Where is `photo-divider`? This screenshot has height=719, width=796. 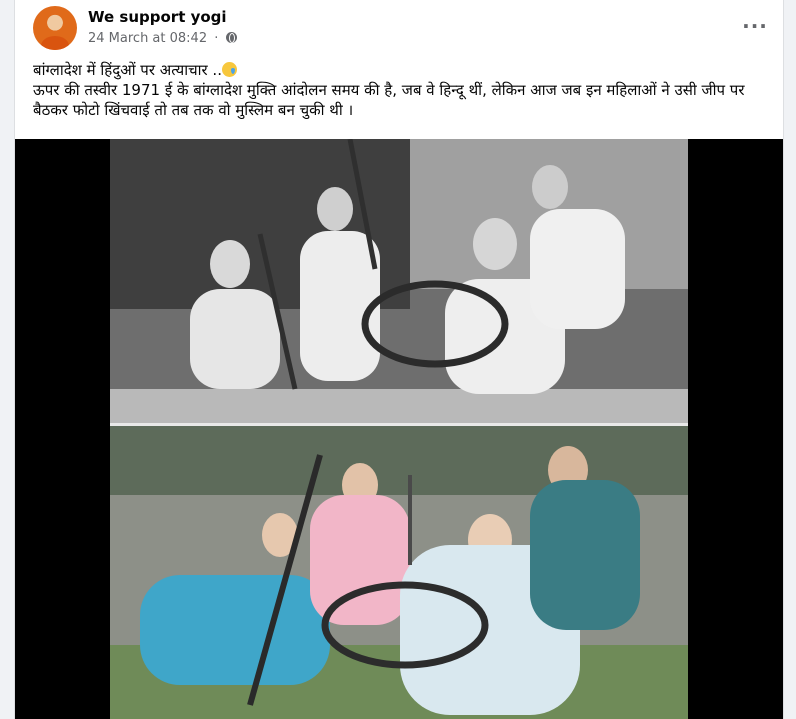 photo-divider is located at coordinates (399, 424).